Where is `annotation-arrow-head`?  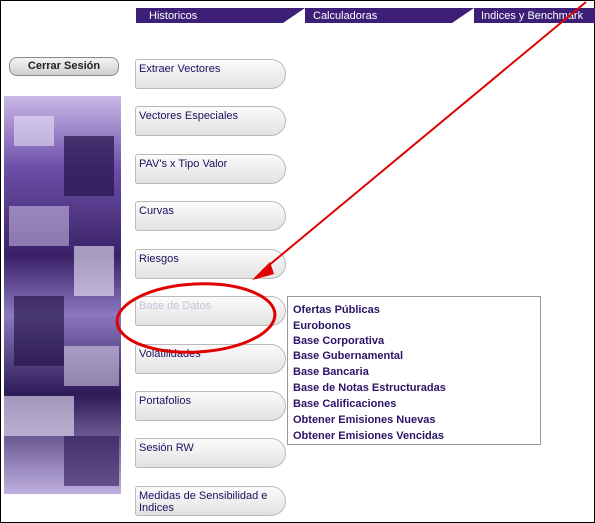
annotation-arrow-head is located at coordinates (263, 271).